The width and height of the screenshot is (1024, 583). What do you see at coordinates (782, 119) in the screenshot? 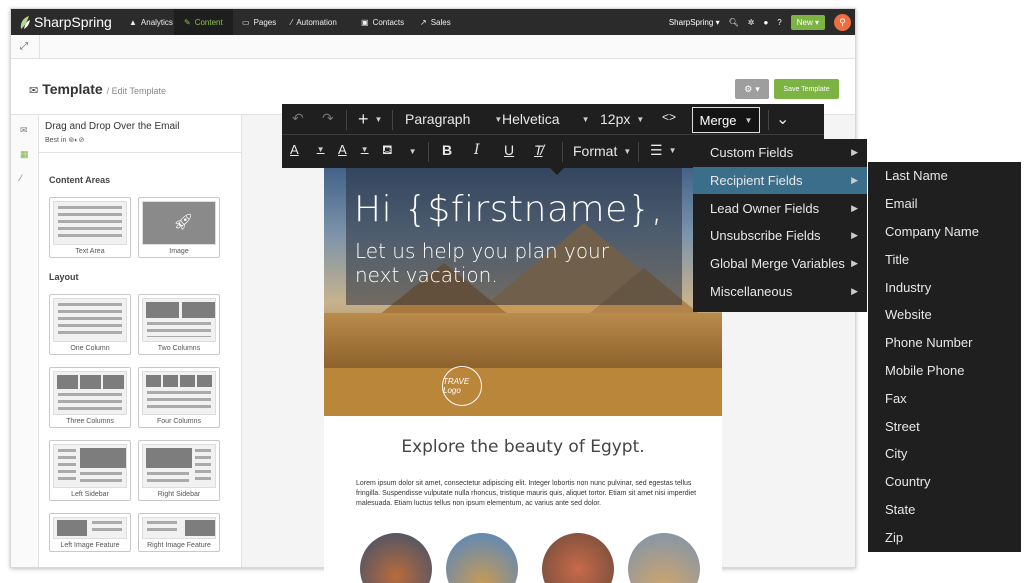
I see `collapse-toolbar-icon: ⌄` at bounding box center [782, 119].